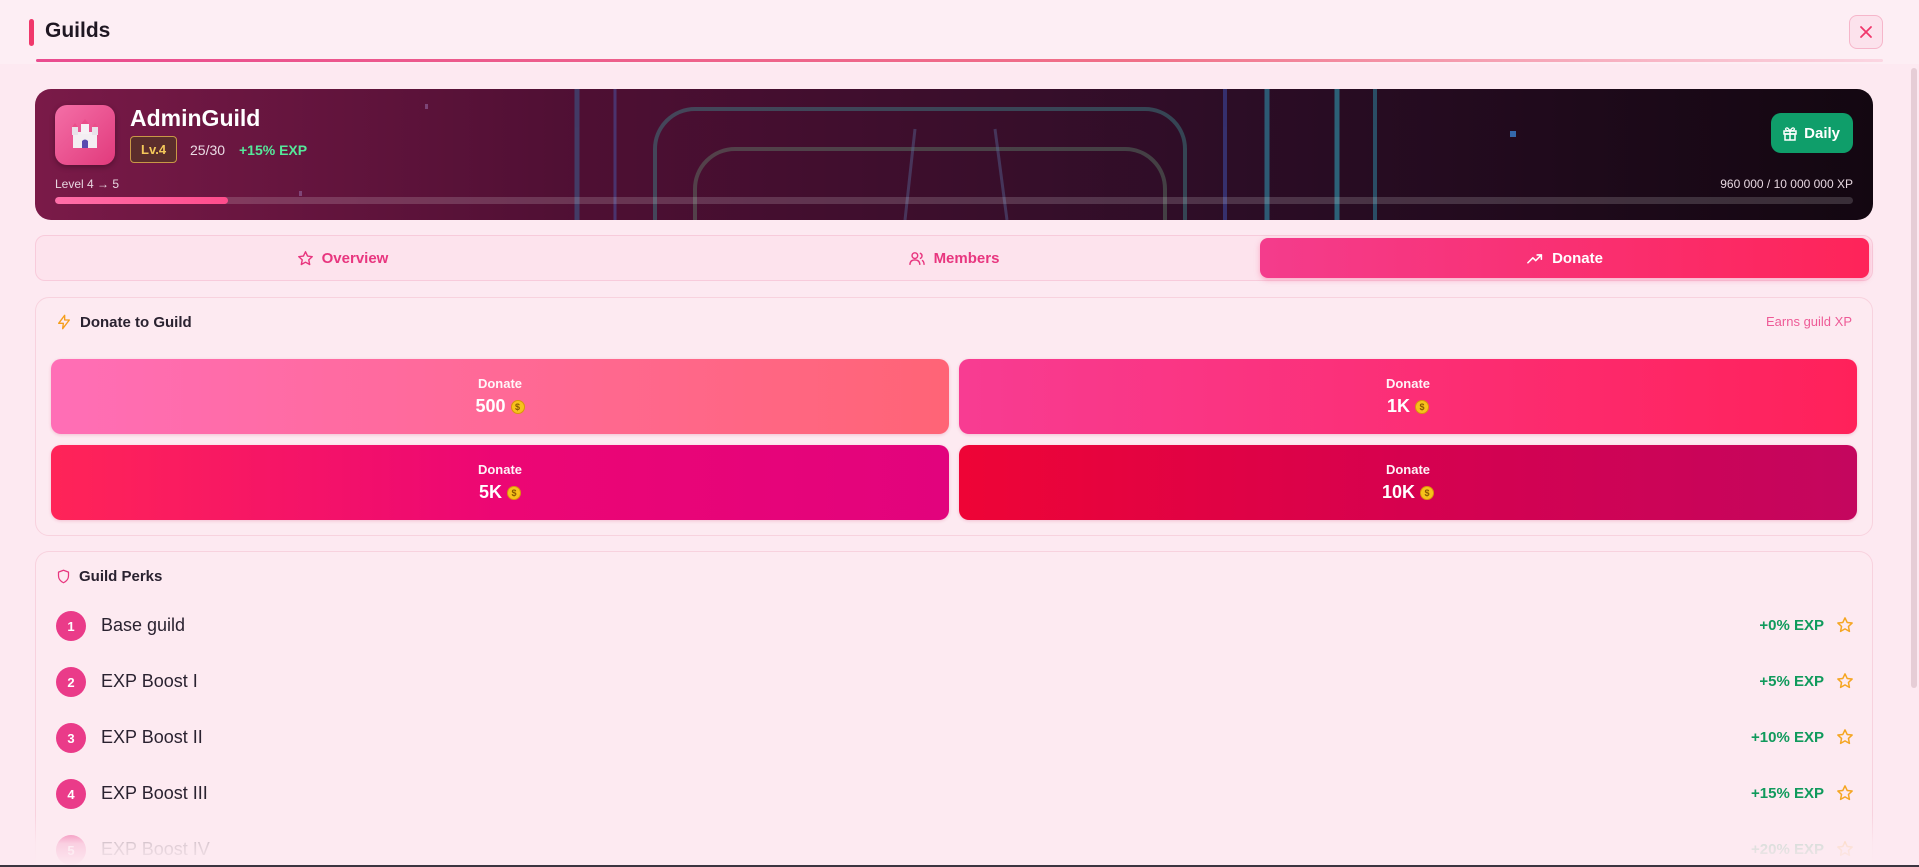 This screenshot has height=867, width=1919. Describe the element at coordinates (1822, 133) in the screenshot. I see `daily-label: Daily` at that location.